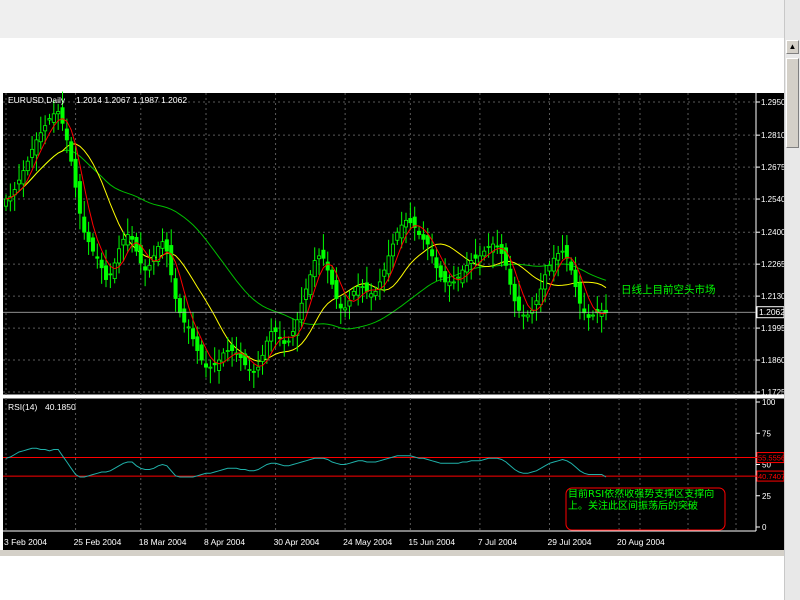 The height and width of the screenshot is (600, 800). I want to click on rsi-current-value: 40.1850, so click(60, 407).